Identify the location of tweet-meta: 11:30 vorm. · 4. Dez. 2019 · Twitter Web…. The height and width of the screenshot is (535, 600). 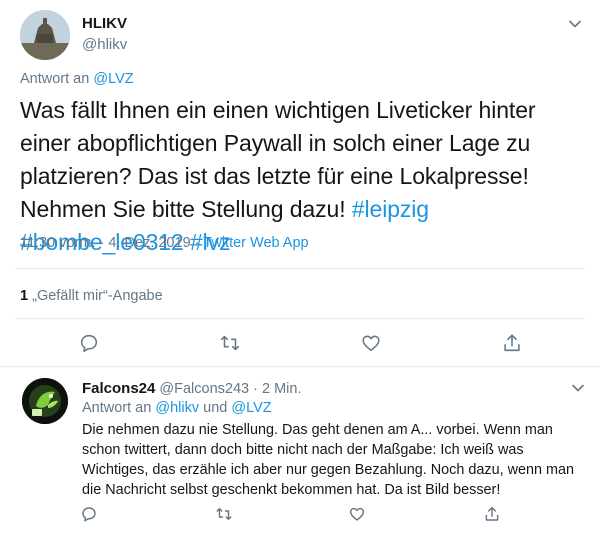
(164, 243).